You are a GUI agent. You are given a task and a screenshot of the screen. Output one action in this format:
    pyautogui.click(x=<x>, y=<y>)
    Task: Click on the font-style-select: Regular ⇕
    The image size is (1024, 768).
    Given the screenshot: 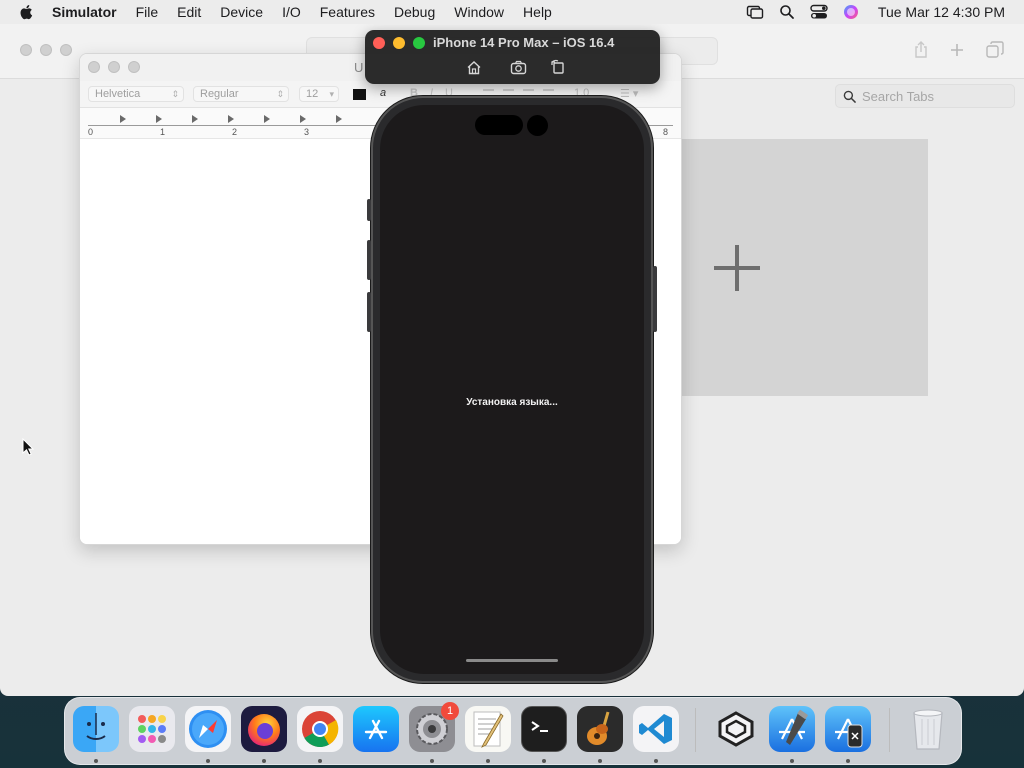 What is the action you would take?
    pyautogui.click(x=241, y=94)
    